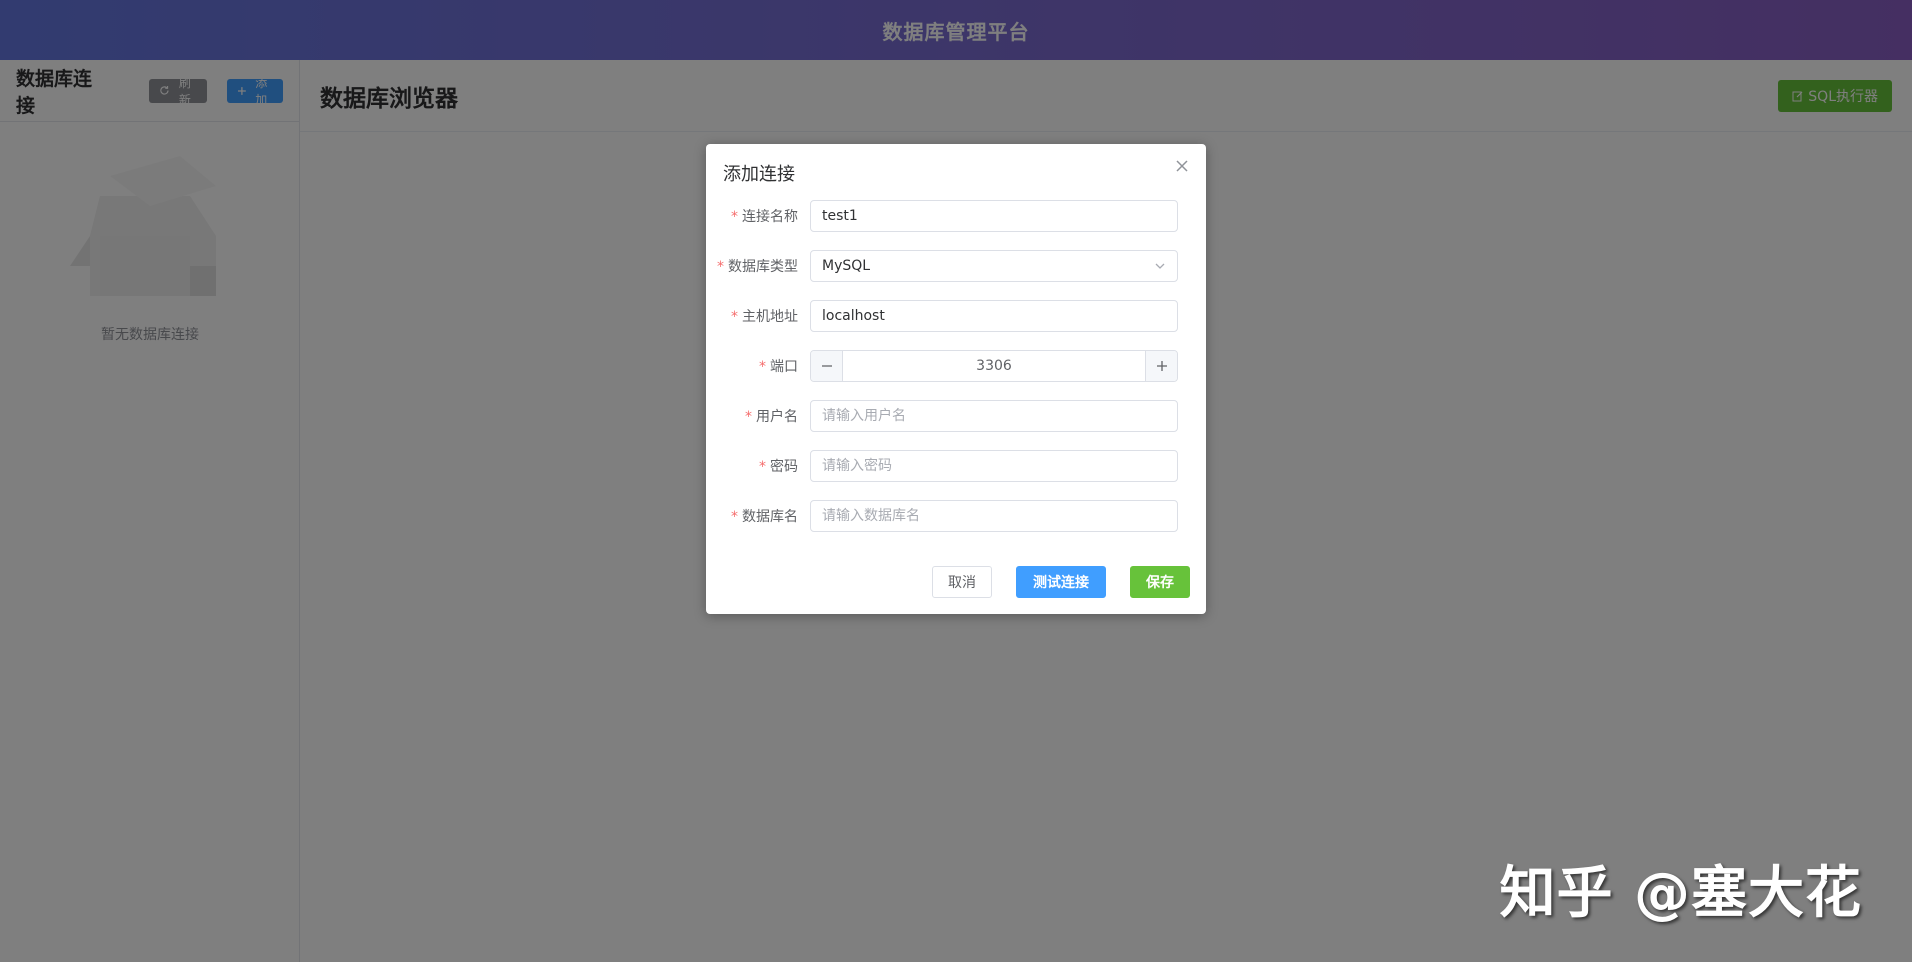  Describe the element at coordinates (764, 217) in the screenshot. I see `name-label: * 连接名称` at that location.